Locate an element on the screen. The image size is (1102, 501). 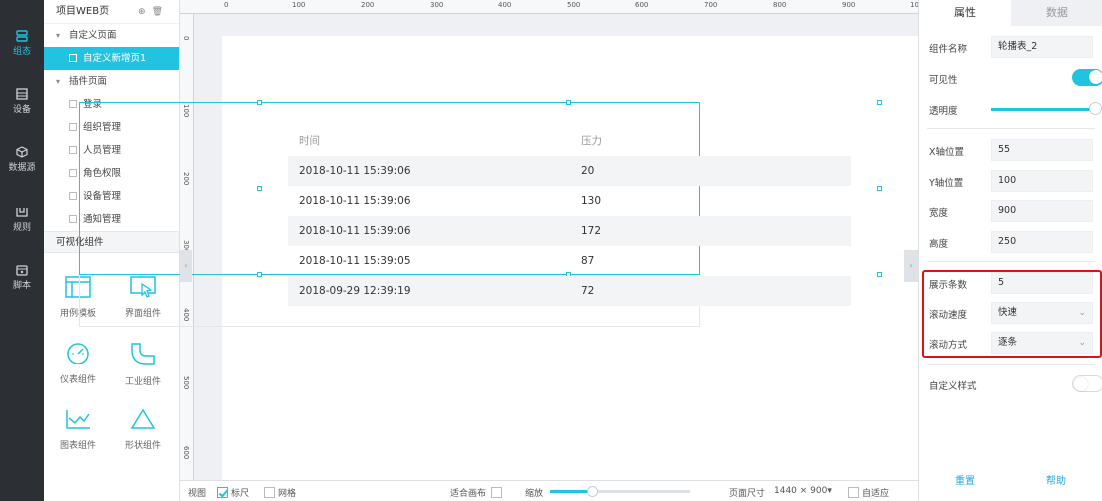
ruler-label: 700 is located at coordinates (711, 5).